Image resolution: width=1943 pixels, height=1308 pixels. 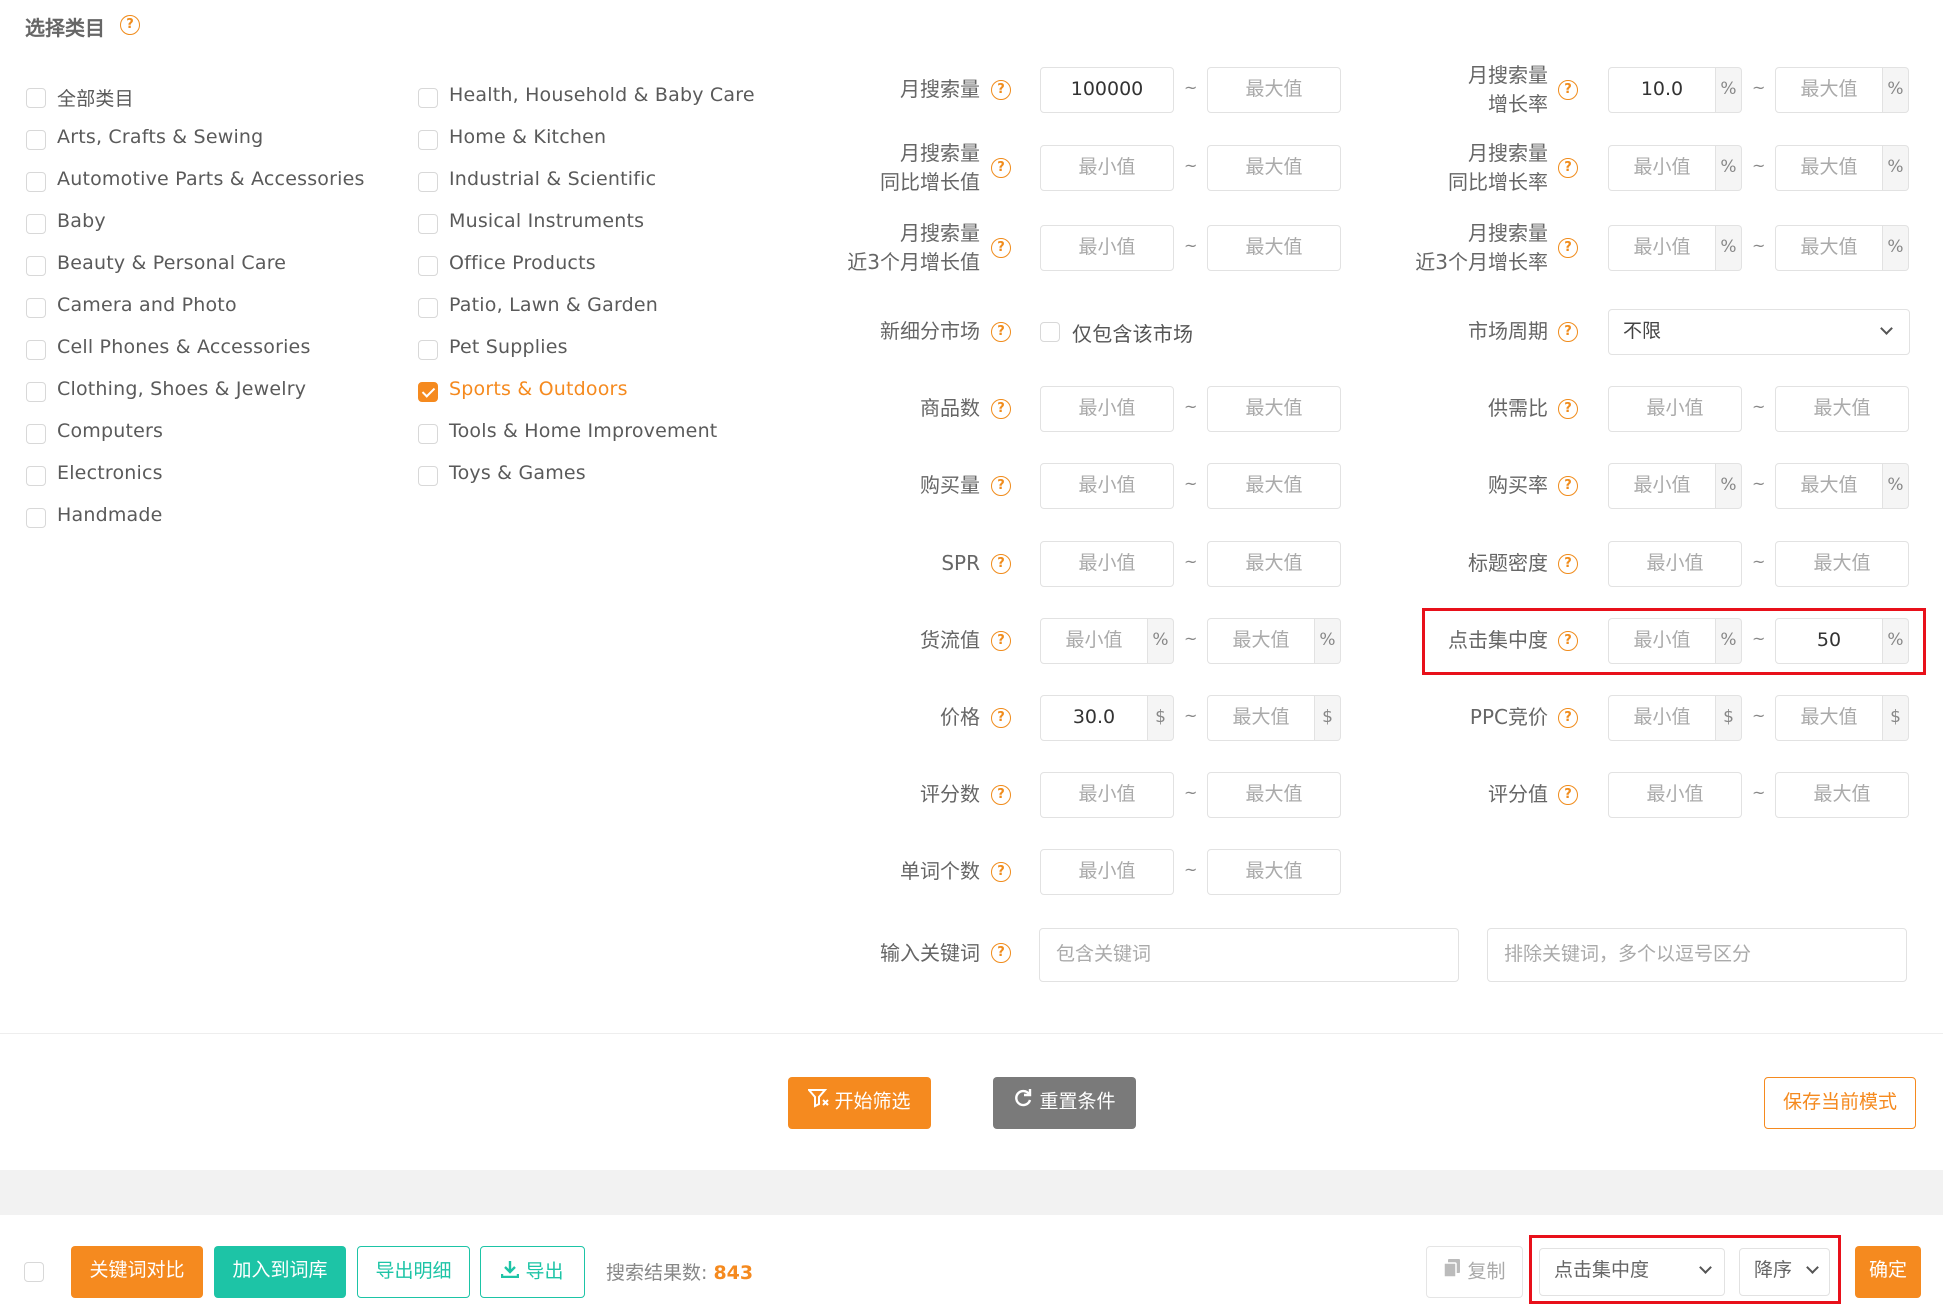 What do you see at coordinates (1662, 90) in the screenshot?
I see `right-min-input: 10.0` at bounding box center [1662, 90].